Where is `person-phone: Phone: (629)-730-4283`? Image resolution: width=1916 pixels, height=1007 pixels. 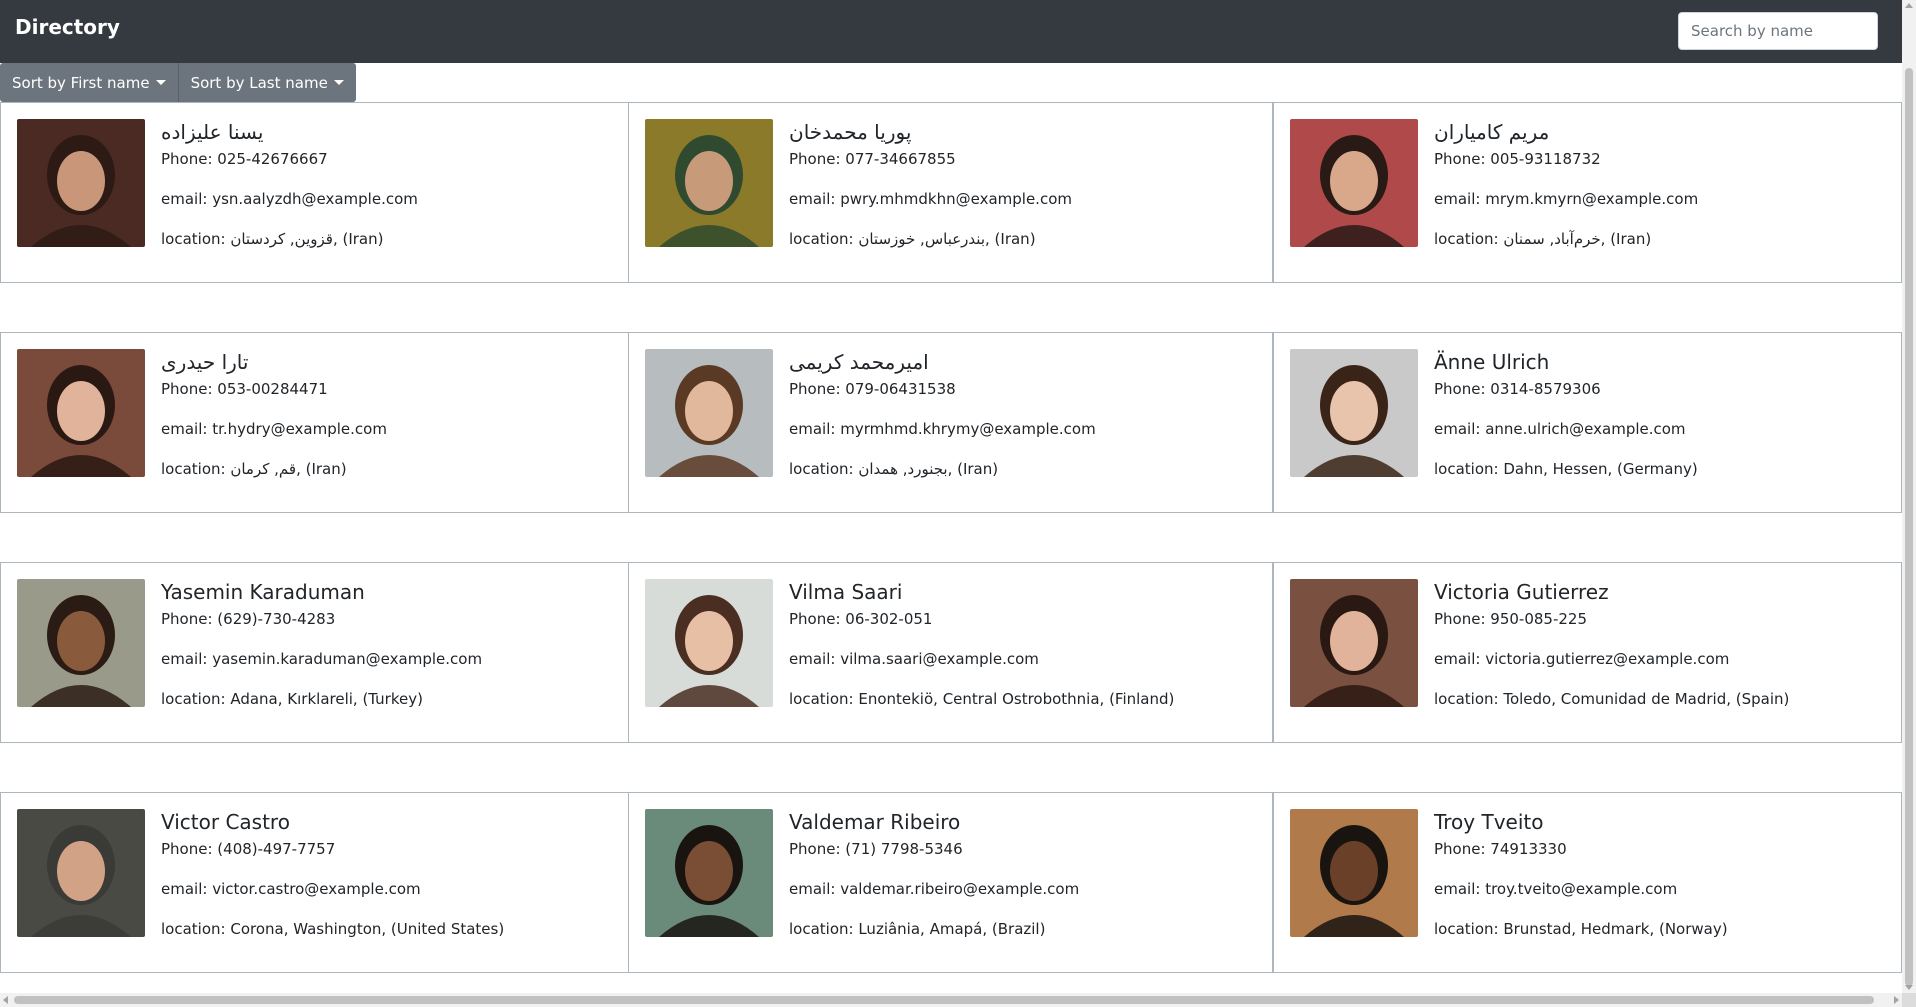
person-phone: Phone: (629)-730-4283 is located at coordinates (396, 619).